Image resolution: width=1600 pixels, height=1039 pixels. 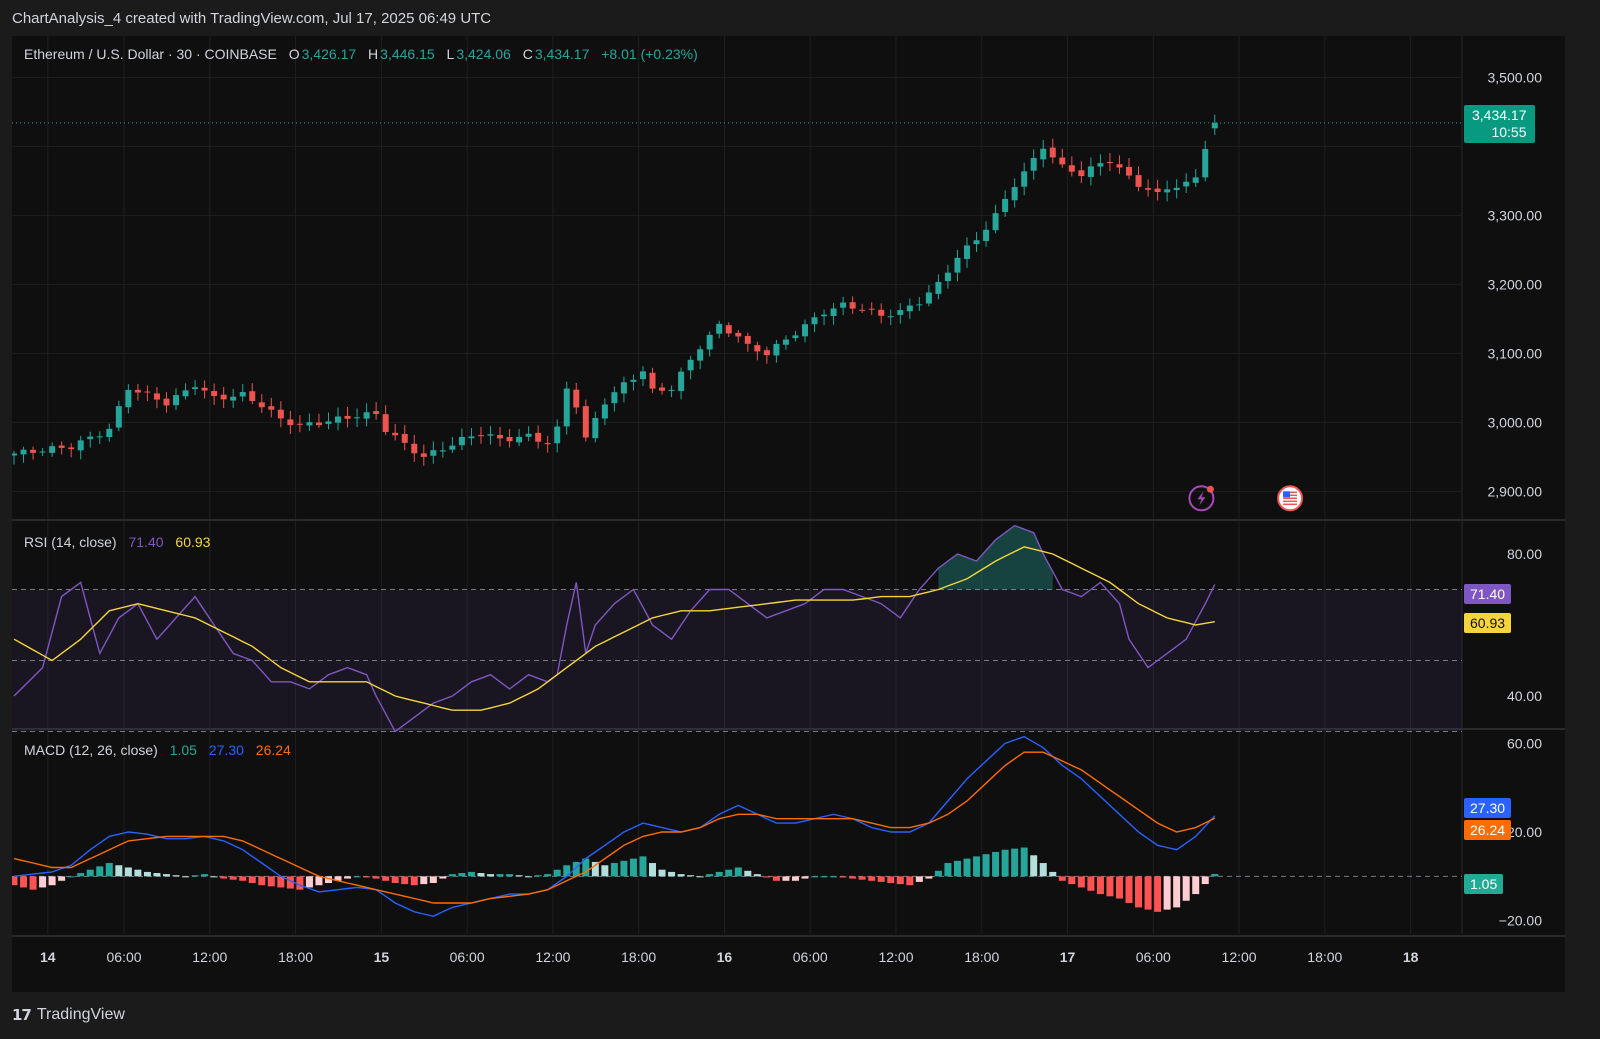 I want to click on price-axis-label: 3,100.00, so click(x=1515, y=353).